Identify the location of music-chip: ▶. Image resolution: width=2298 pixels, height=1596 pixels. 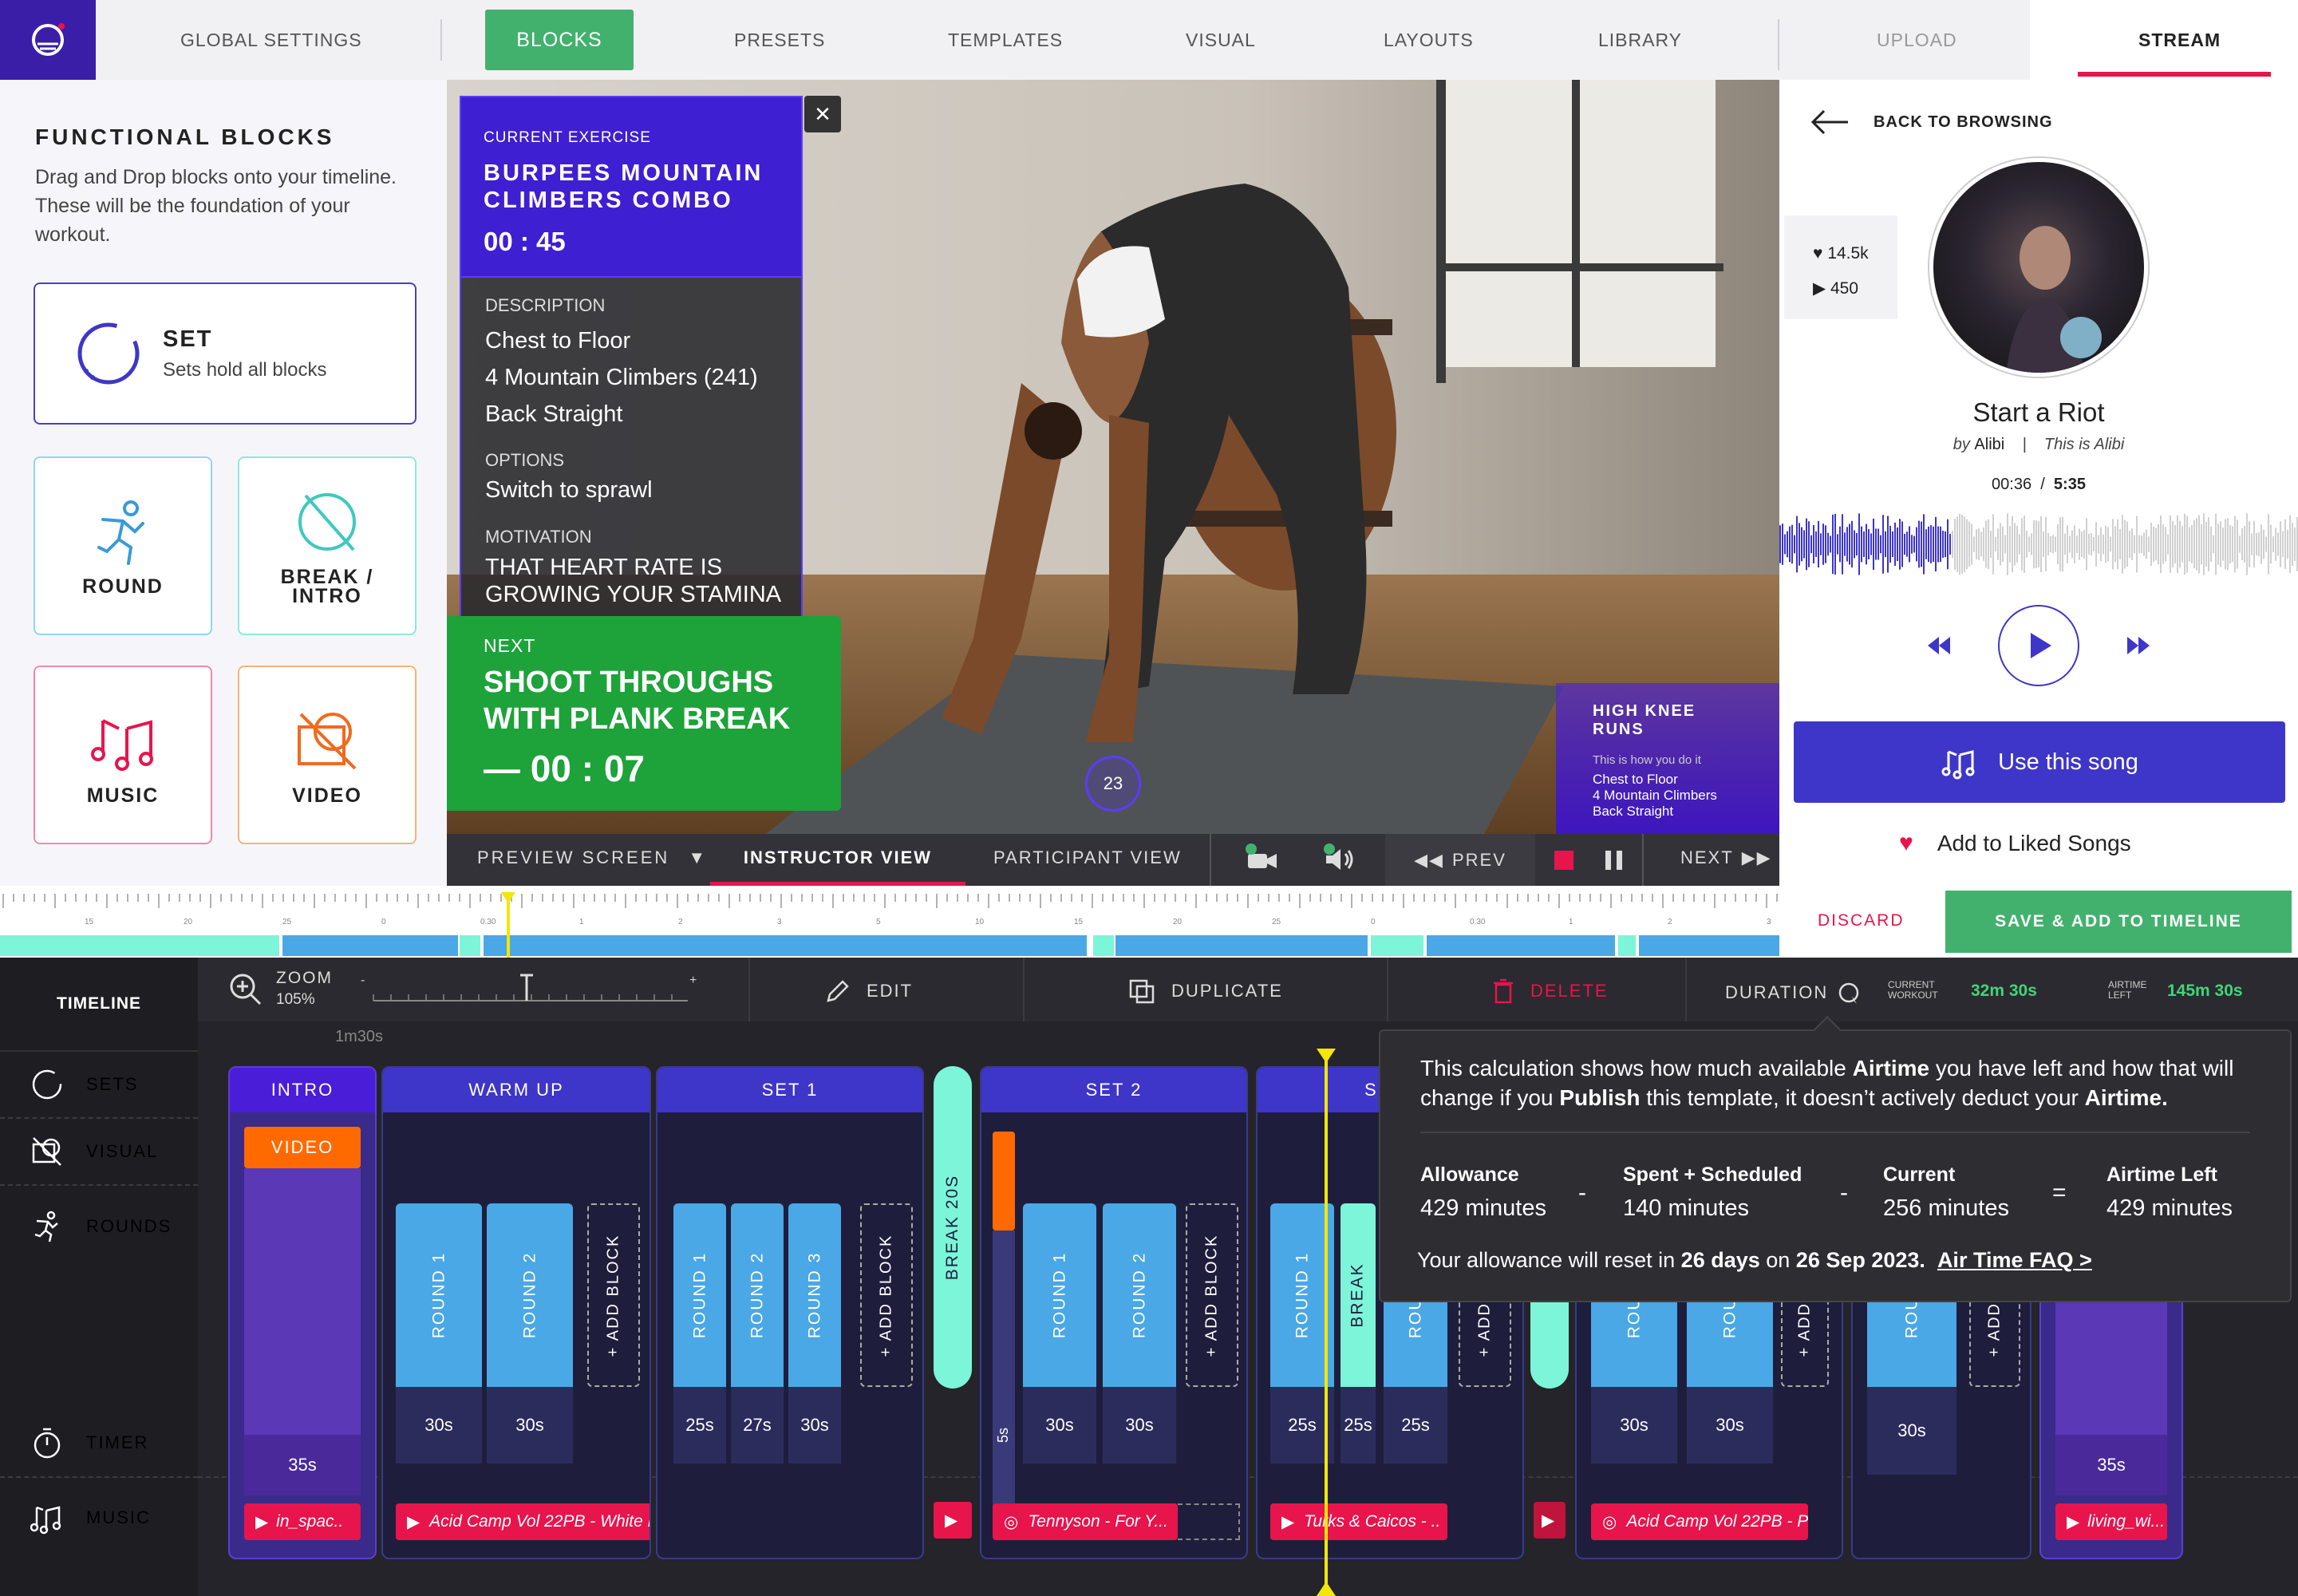
(1550, 1520).